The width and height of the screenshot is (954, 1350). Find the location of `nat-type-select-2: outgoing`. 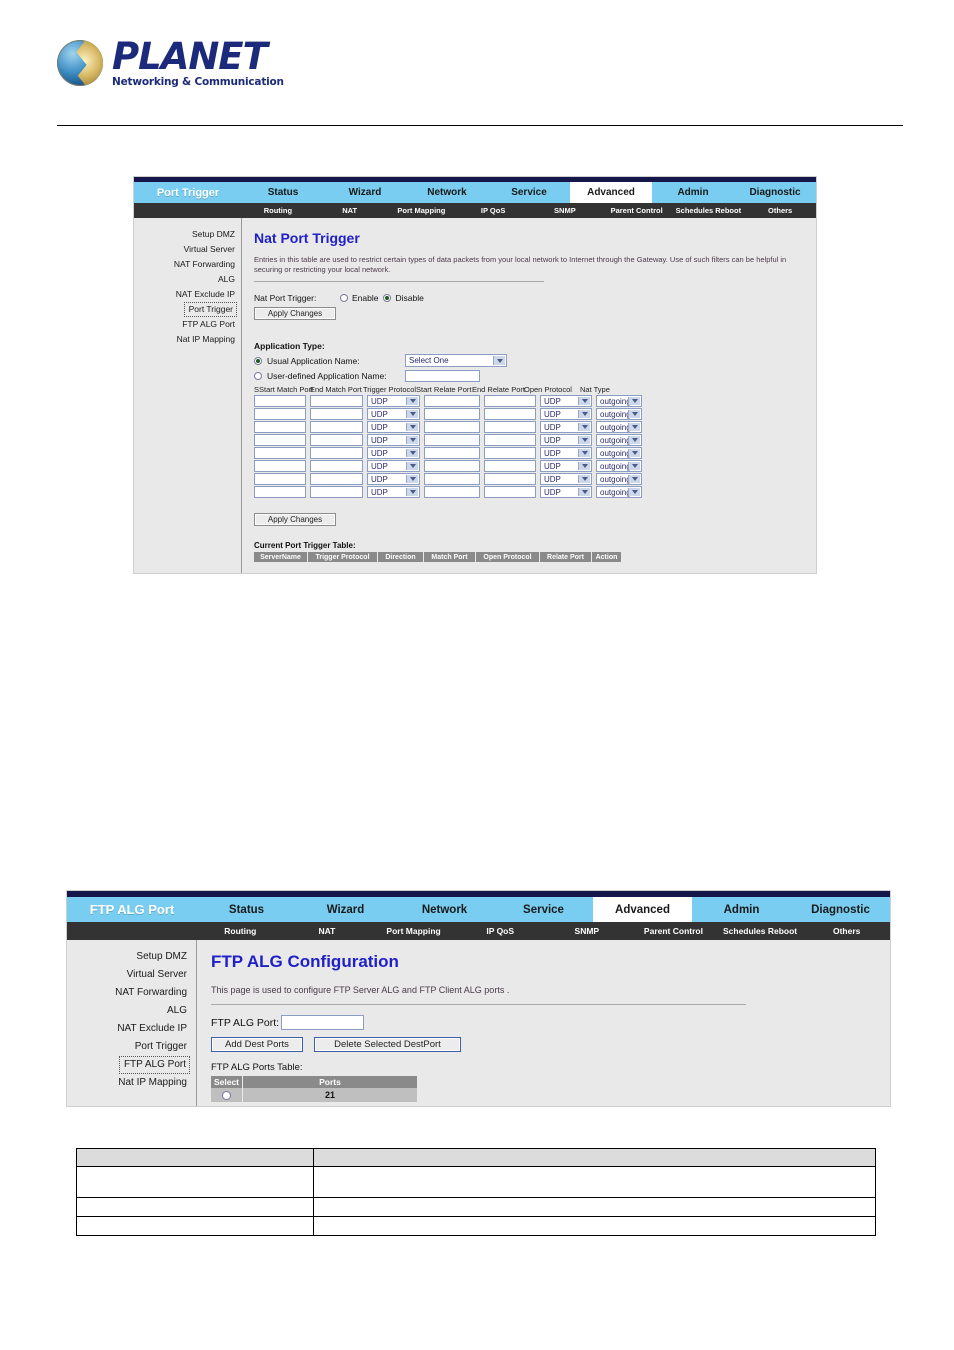

nat-type-select-2: outgoing is located at coordinates (619, 427).